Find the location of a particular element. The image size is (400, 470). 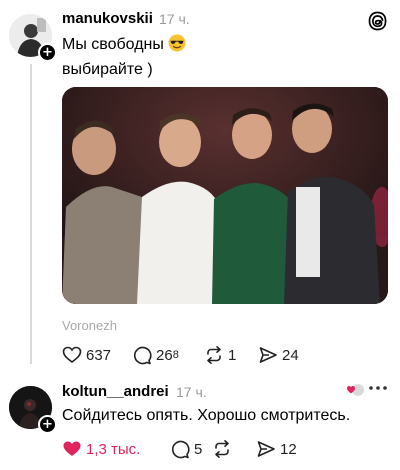

reply-actions: 1,3 тыс. 5 12 is located at coordinates (222, 449).